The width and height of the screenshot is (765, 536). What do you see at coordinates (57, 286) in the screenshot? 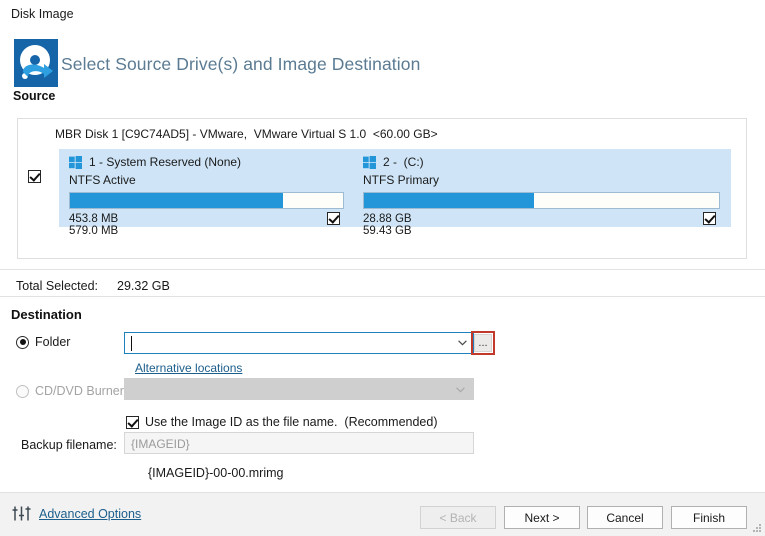
I see `total-selected-label: Total Selected:` at bounding box center [57, 286].